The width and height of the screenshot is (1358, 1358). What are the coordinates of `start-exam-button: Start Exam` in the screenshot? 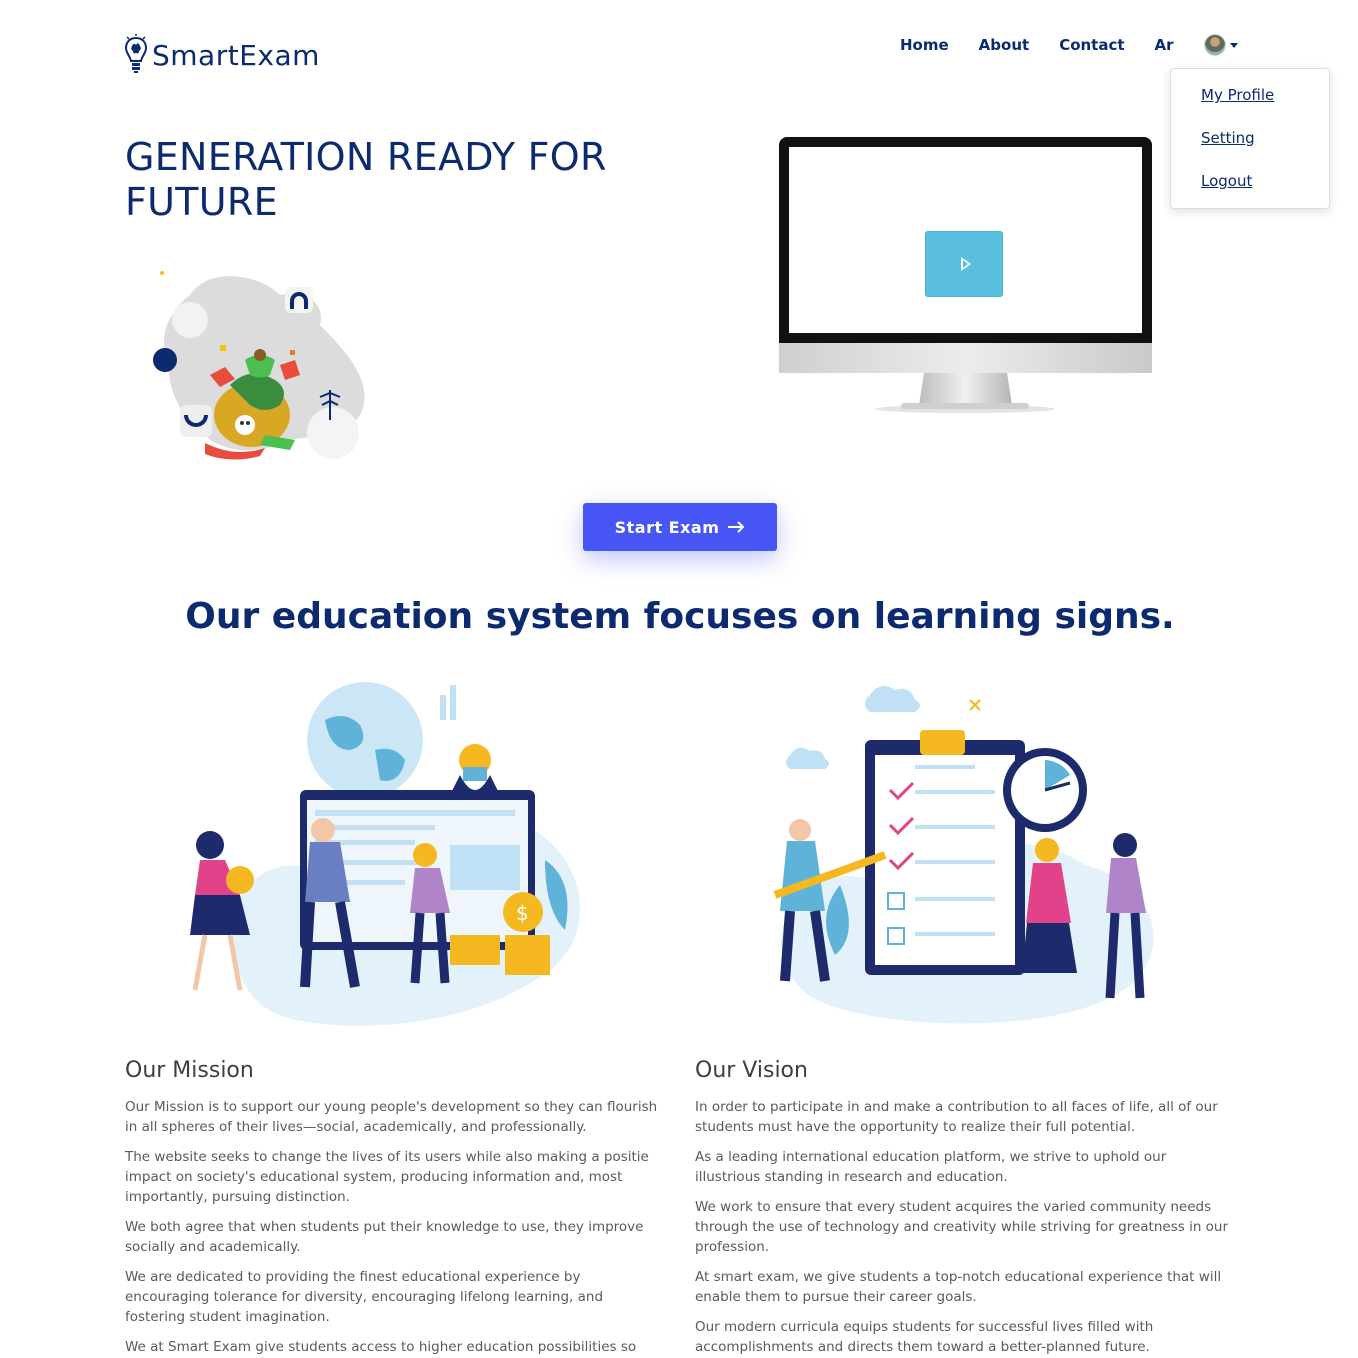 It's located at (680, 527).